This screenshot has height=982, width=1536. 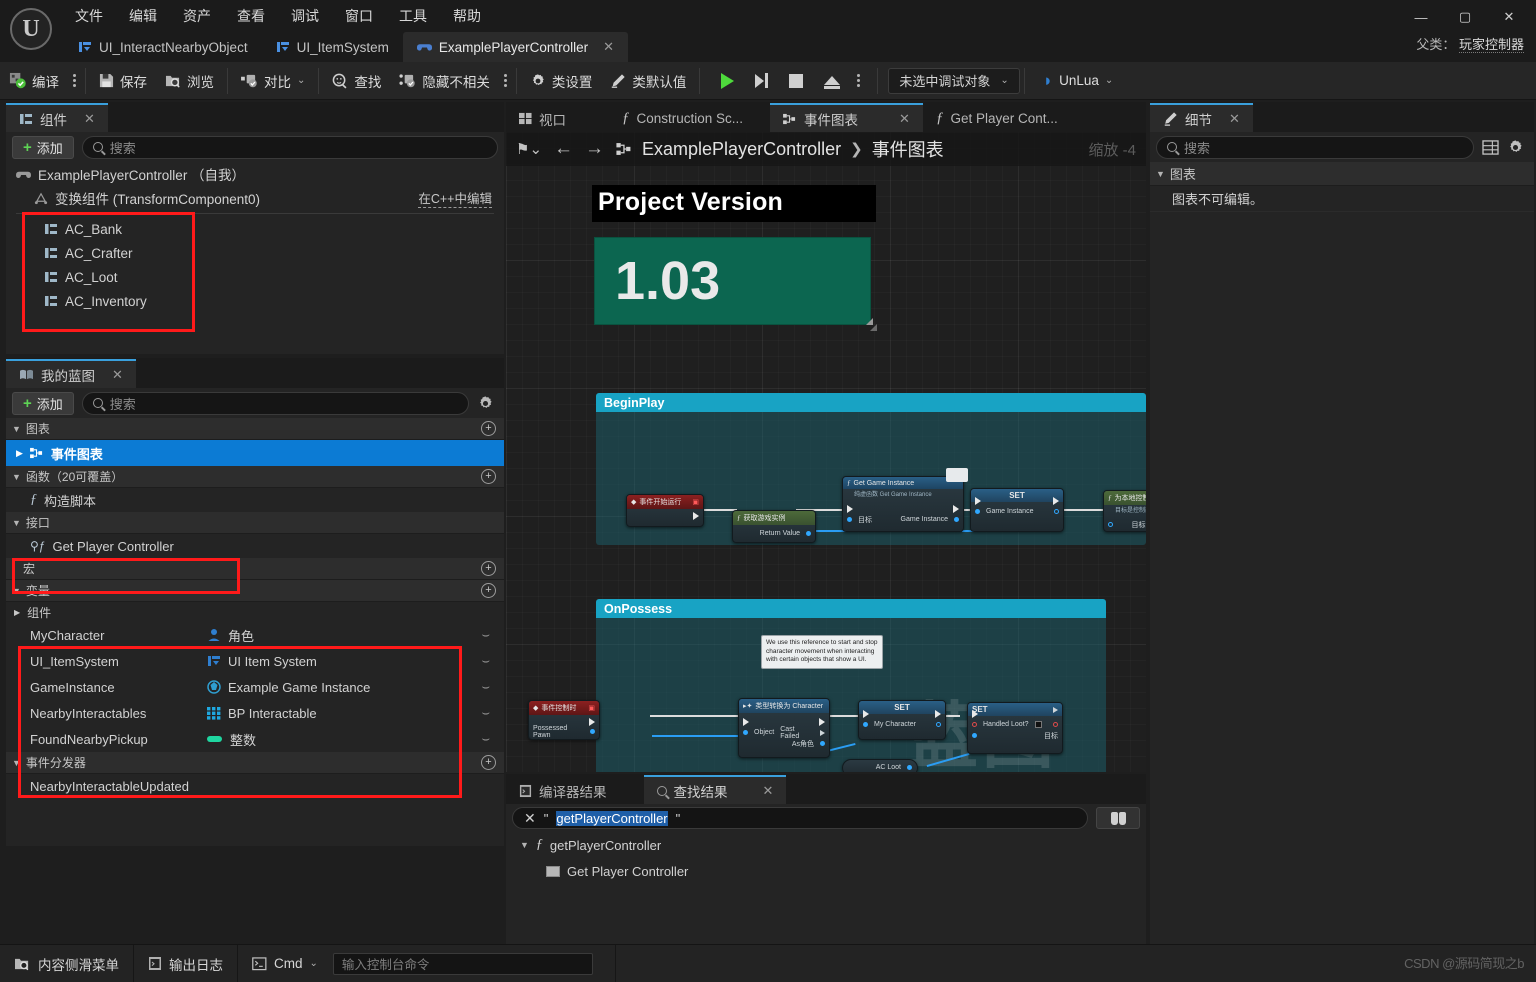 What do you see at coordinates (774, 526) in the screenshot?
I see `node-get-game-instance-pure: ƒ 获取游戏实例 Return Value` at bounding box center [774, 526].